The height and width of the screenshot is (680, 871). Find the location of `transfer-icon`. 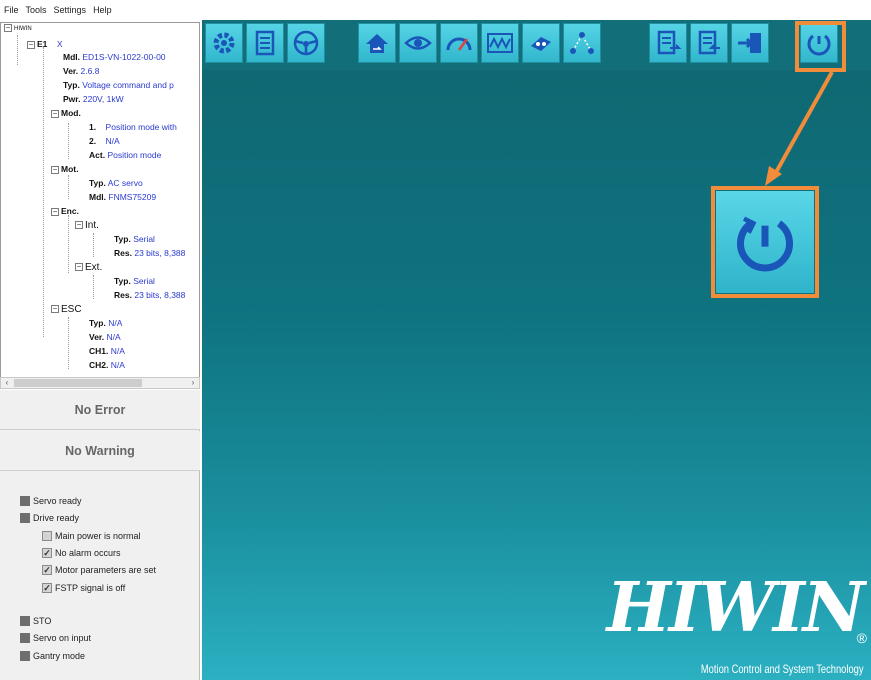

transfer-icon is located at coordinates (749, 43).